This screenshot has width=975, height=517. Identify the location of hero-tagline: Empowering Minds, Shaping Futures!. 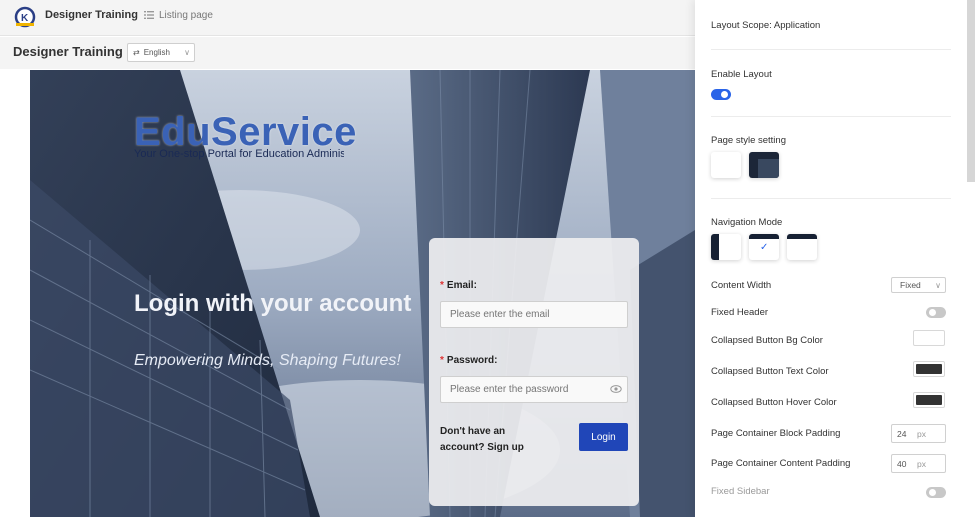
(267, 360).